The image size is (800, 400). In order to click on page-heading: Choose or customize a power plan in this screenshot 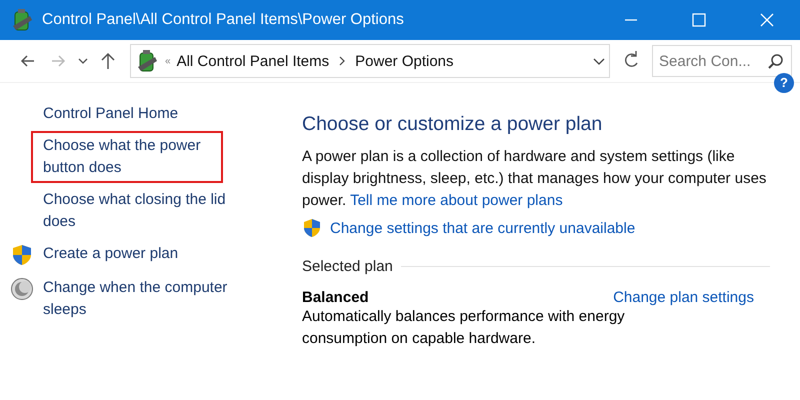, I will do `click(453, 124)`.